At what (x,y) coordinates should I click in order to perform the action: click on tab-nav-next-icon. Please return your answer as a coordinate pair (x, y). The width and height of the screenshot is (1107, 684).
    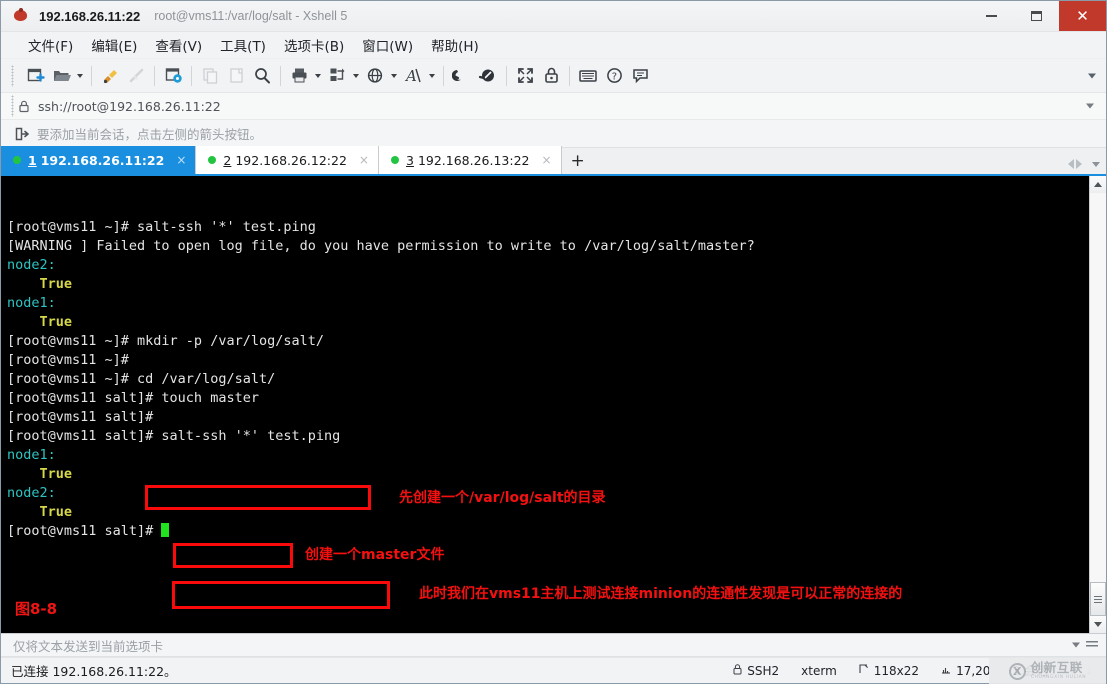
    Looking at the image, I should click on (1079, 164).